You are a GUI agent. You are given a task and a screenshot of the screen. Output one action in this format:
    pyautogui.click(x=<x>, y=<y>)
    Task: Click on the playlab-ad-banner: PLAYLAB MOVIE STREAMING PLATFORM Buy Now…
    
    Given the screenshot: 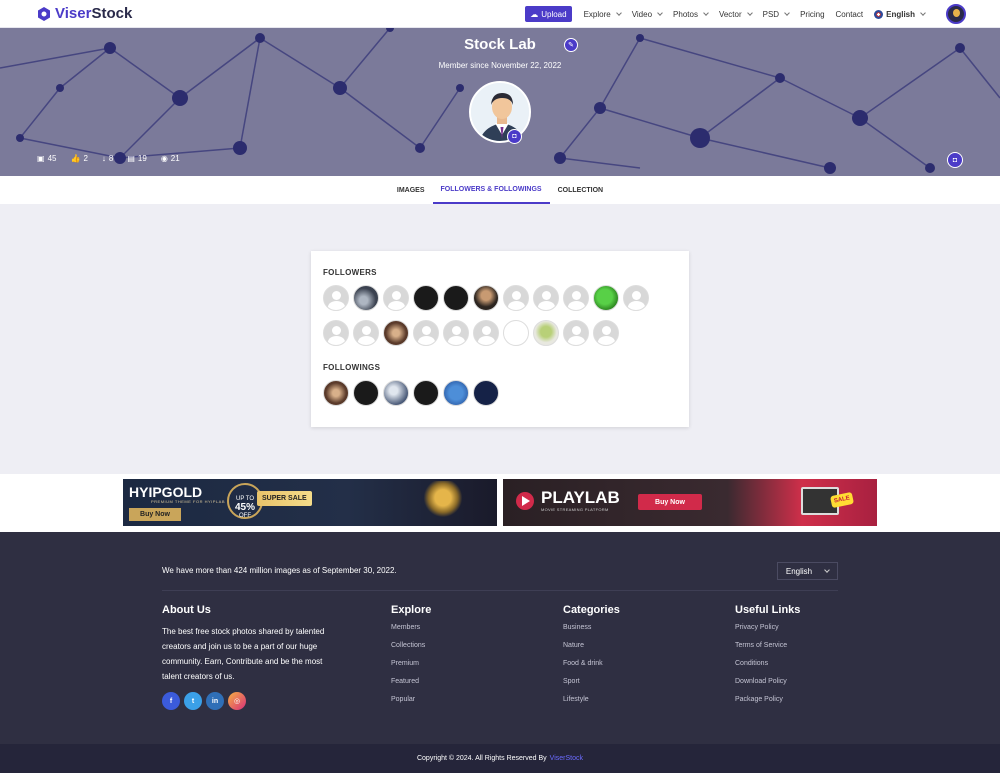 What is the action you would take?
    pyautogui.click(x=690, y=502)
    